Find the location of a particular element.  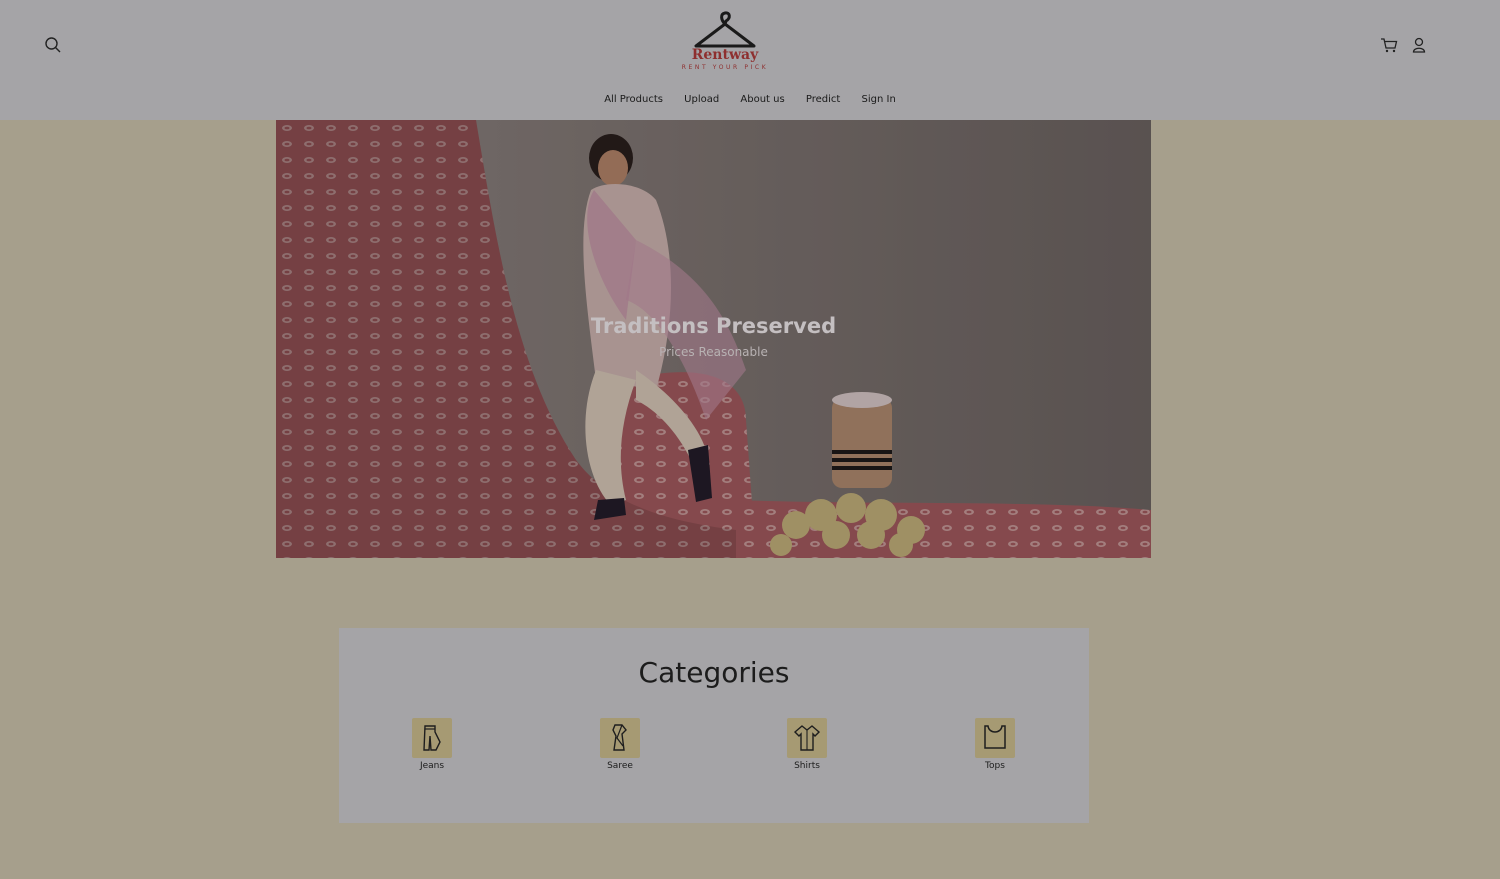

category-label: Saree is located at coordinates (620, 766).